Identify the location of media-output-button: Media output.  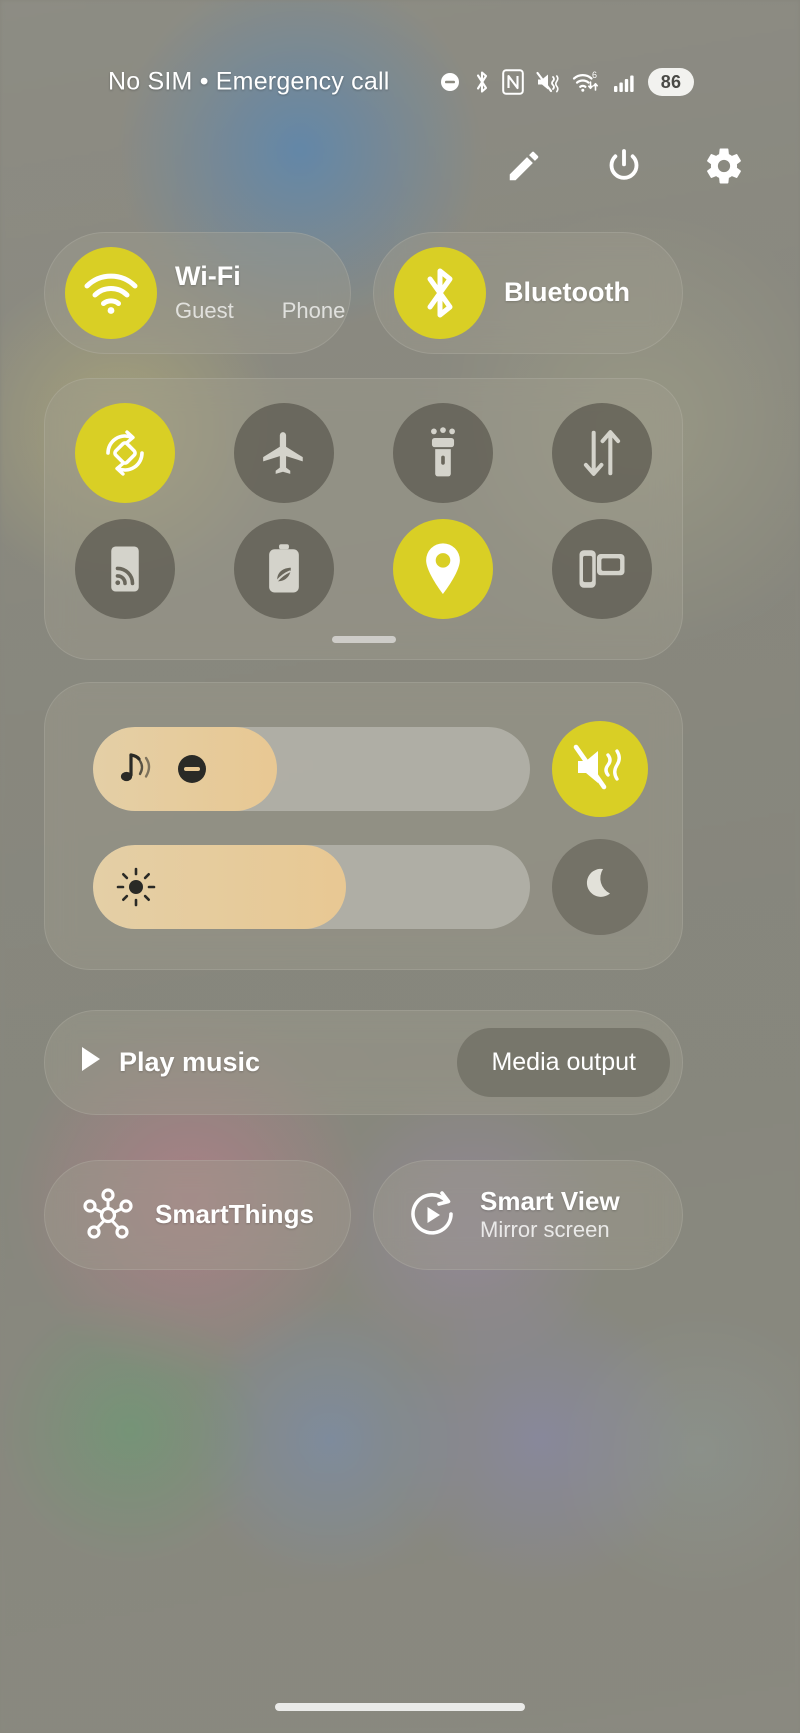
(563, 1062).